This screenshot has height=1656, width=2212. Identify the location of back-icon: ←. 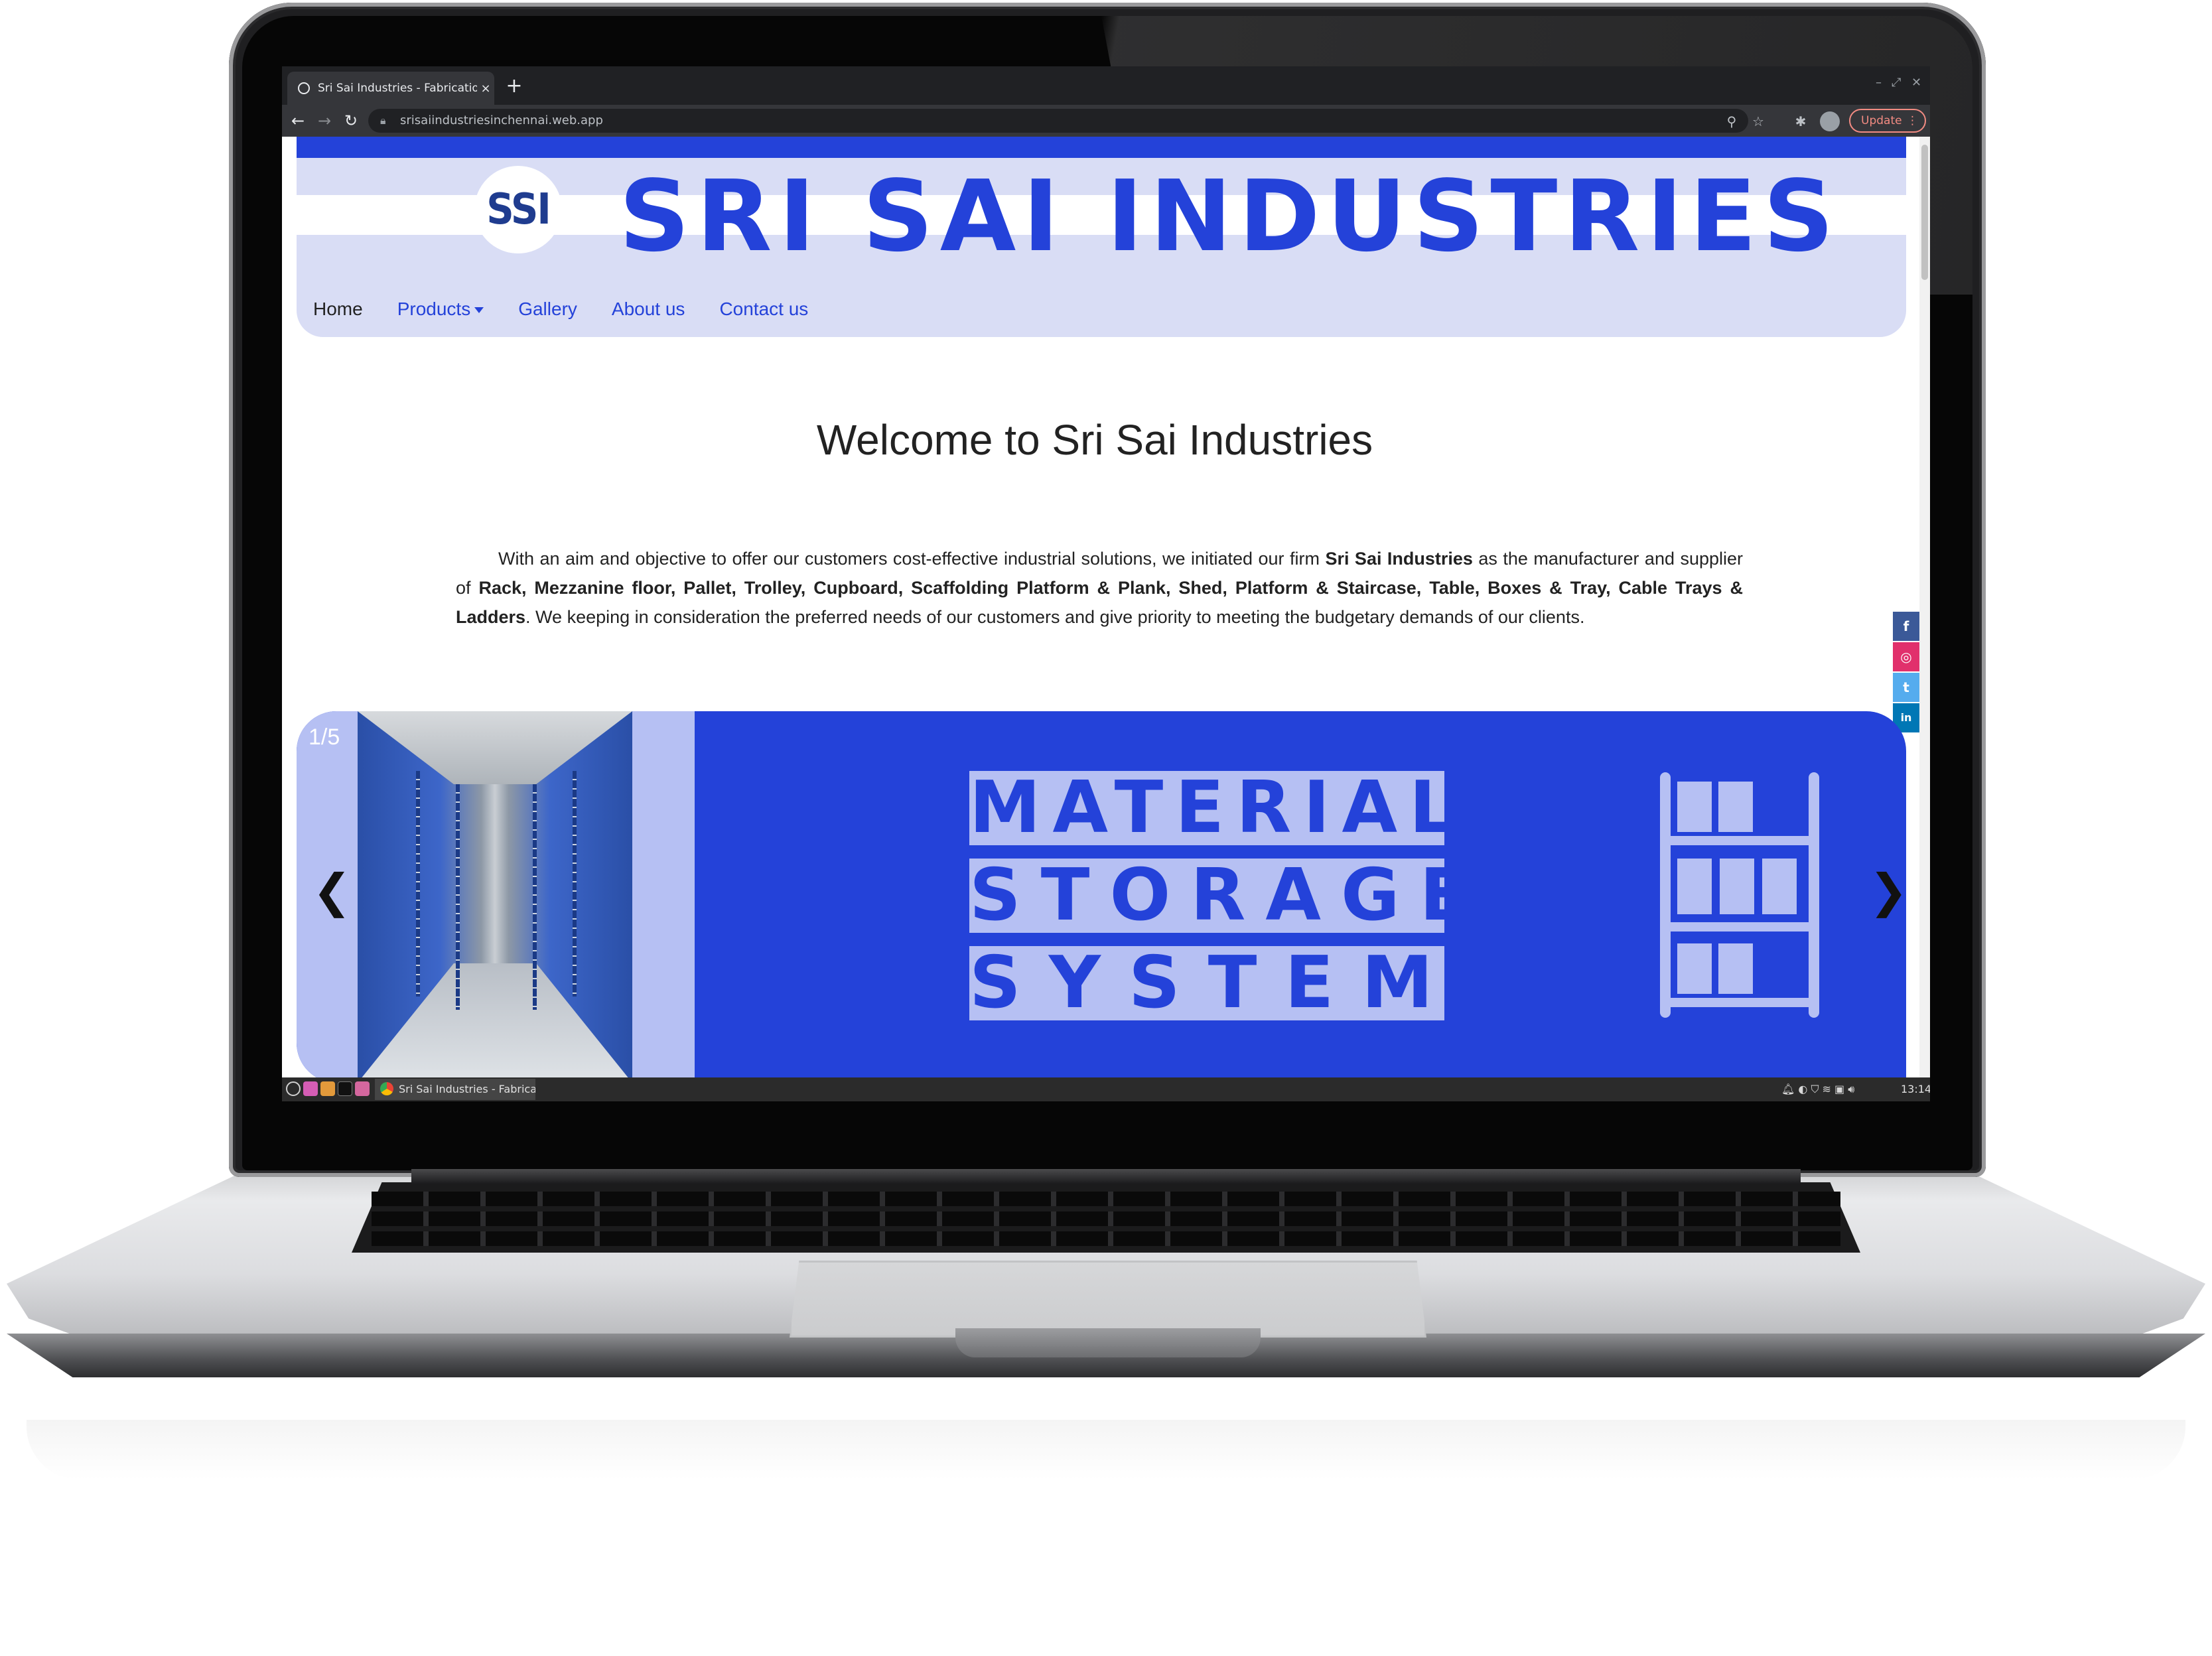
(298, 121).